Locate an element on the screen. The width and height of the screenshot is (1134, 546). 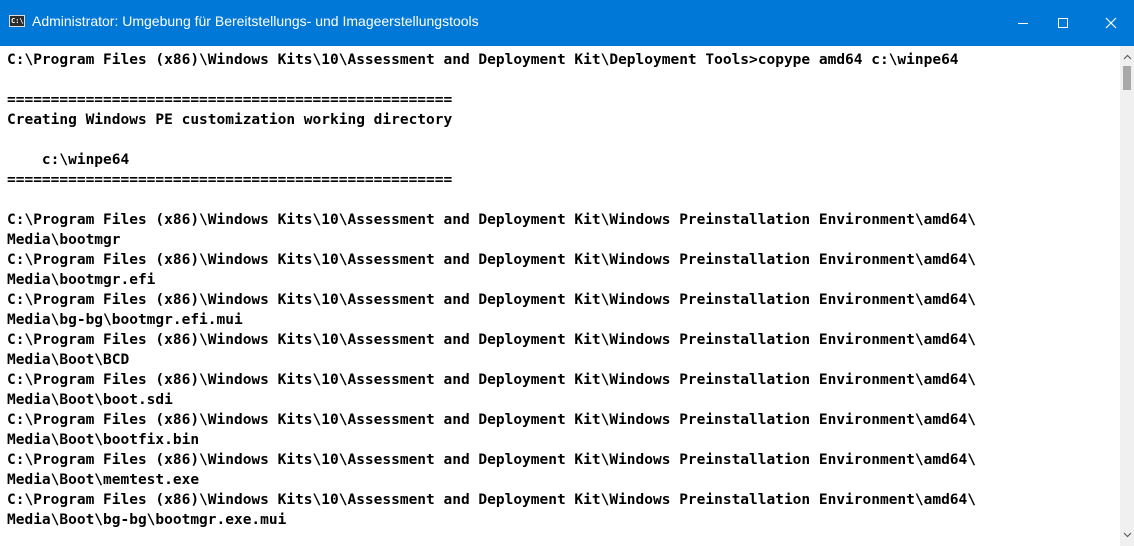
console-line: Media\bg-bg\bootmgr.efi.mui is located at coordinates (125, 320).